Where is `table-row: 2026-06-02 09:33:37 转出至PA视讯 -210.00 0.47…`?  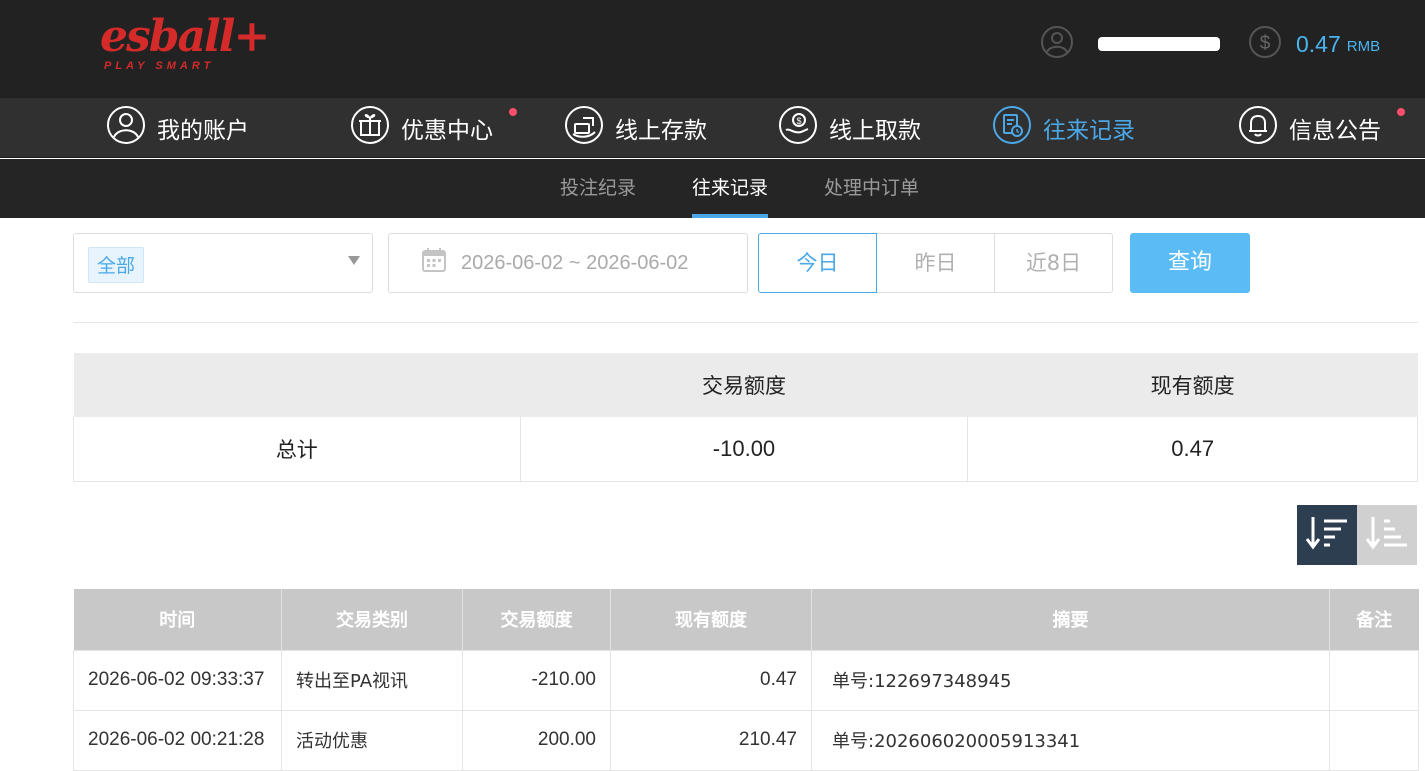
table-row: 2026-06-02 09:33:37 转出至PA视讯 -210.00 0.47… is located at coordinates (746, 680).